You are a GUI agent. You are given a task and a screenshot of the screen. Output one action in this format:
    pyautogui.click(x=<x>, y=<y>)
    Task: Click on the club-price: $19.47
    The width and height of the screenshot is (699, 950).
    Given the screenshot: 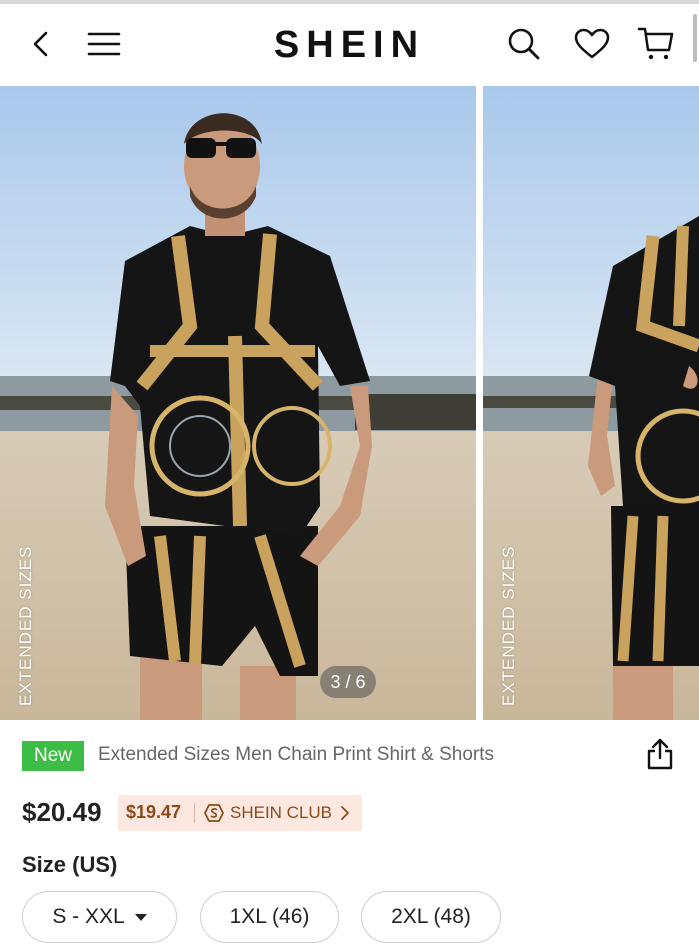 What is the action you would take?
    pyautogui.click(x=154, y=812)
    